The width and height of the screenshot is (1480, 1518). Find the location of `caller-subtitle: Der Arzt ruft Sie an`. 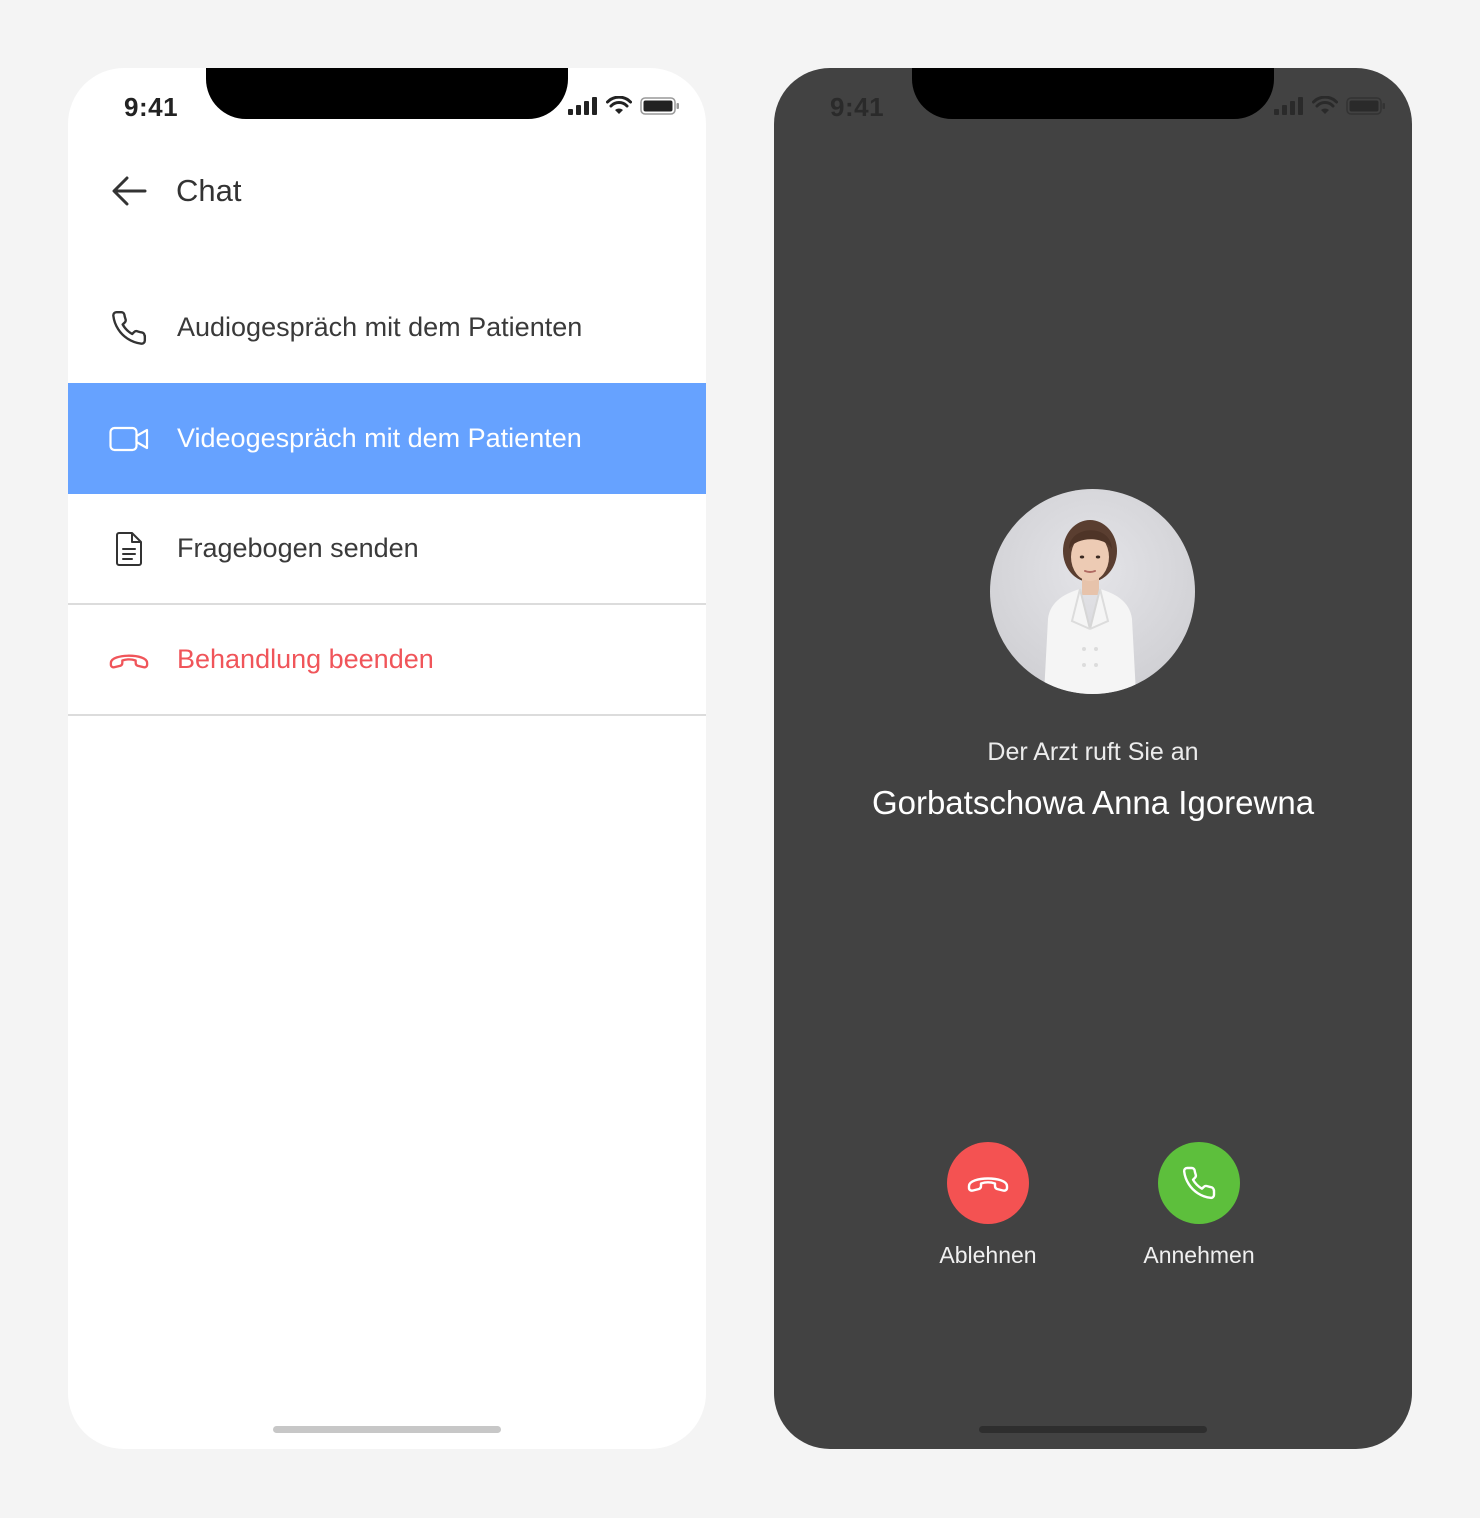

caller-subtitle: Der Arzt ruft Sie an is located at coordinates (1093, 752).